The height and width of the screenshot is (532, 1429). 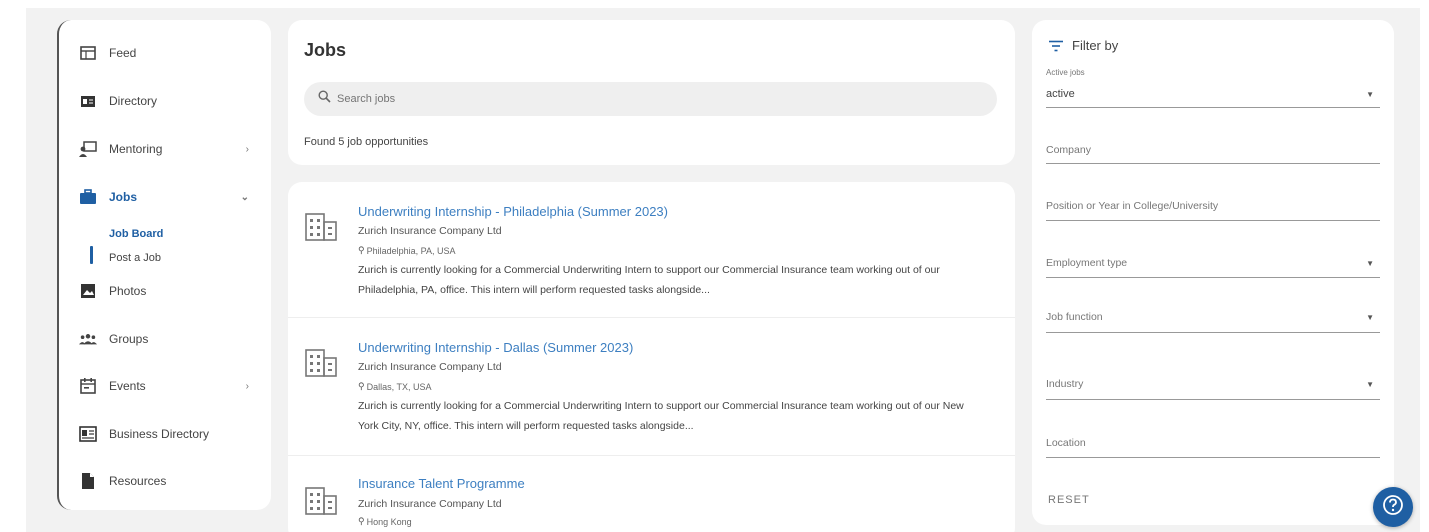 I want to click on sidebar-item-directory: Directory, so click(x=118, y=101).